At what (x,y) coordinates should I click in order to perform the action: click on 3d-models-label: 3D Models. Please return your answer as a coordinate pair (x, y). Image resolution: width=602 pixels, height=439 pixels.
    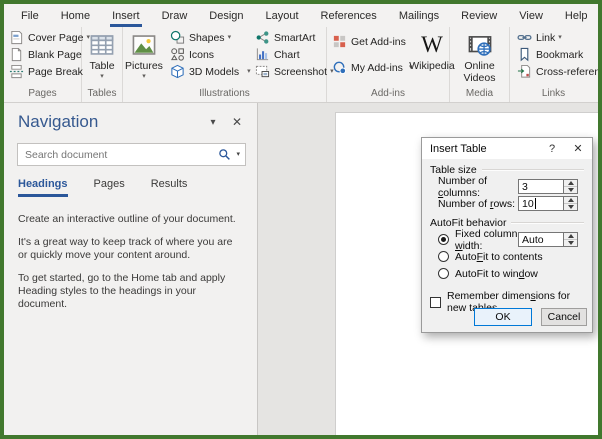
    Looking at the image, I should click on (214, 71).